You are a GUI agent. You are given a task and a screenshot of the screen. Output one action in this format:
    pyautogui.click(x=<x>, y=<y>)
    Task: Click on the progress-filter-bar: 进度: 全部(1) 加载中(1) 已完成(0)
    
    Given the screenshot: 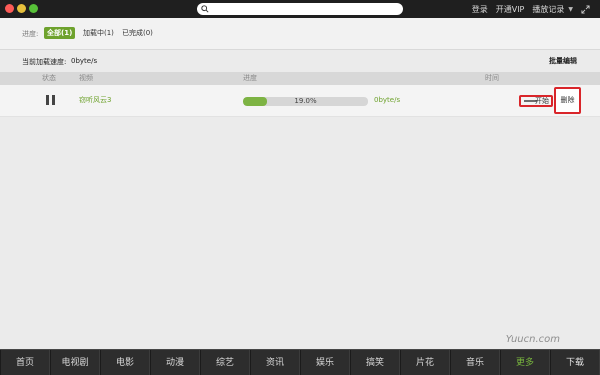 What is the action you would take?
    pyautogui.click(x=300, y=34)
    